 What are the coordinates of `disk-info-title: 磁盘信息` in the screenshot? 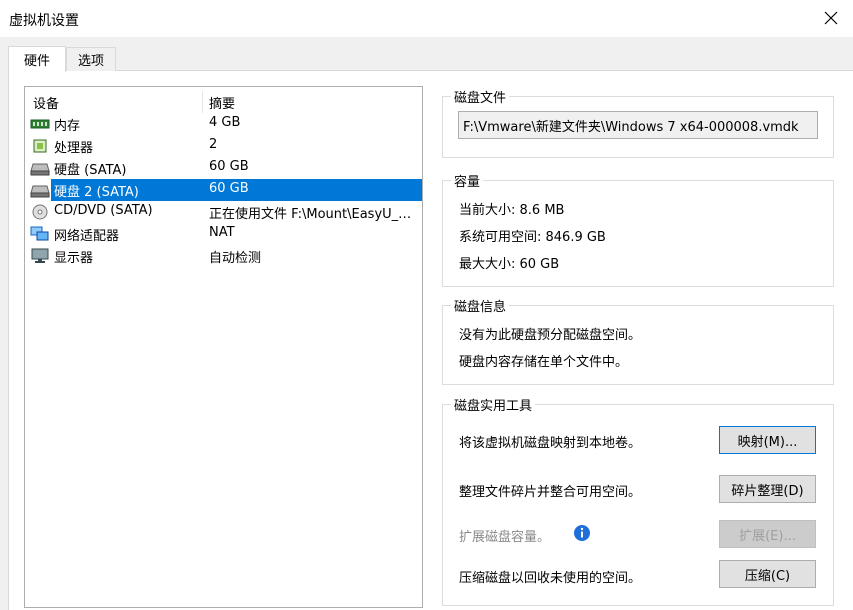 It's located at (480, 305).